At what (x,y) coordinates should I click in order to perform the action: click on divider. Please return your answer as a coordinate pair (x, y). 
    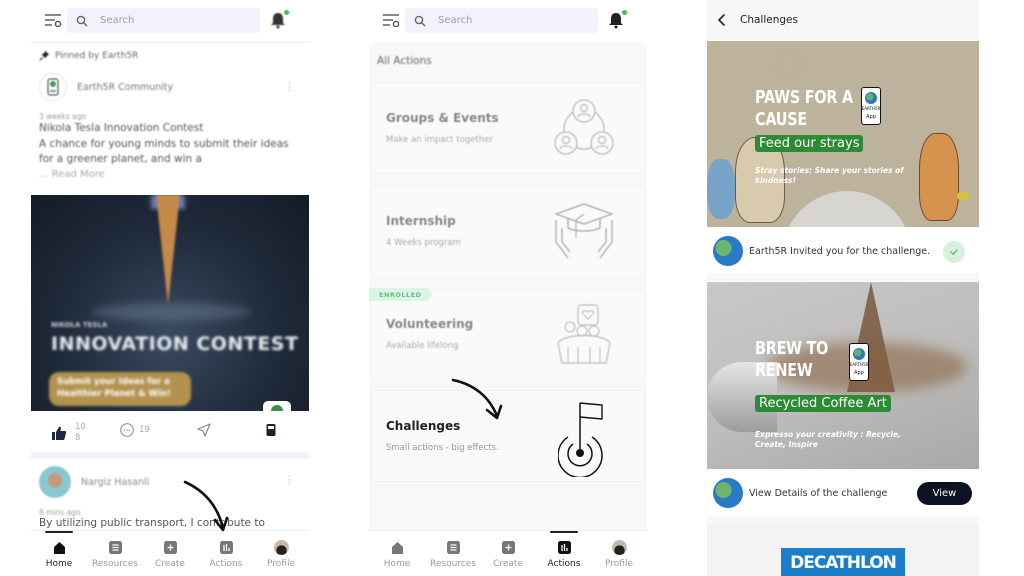
    Looking at the image, I should click on (170, 42).